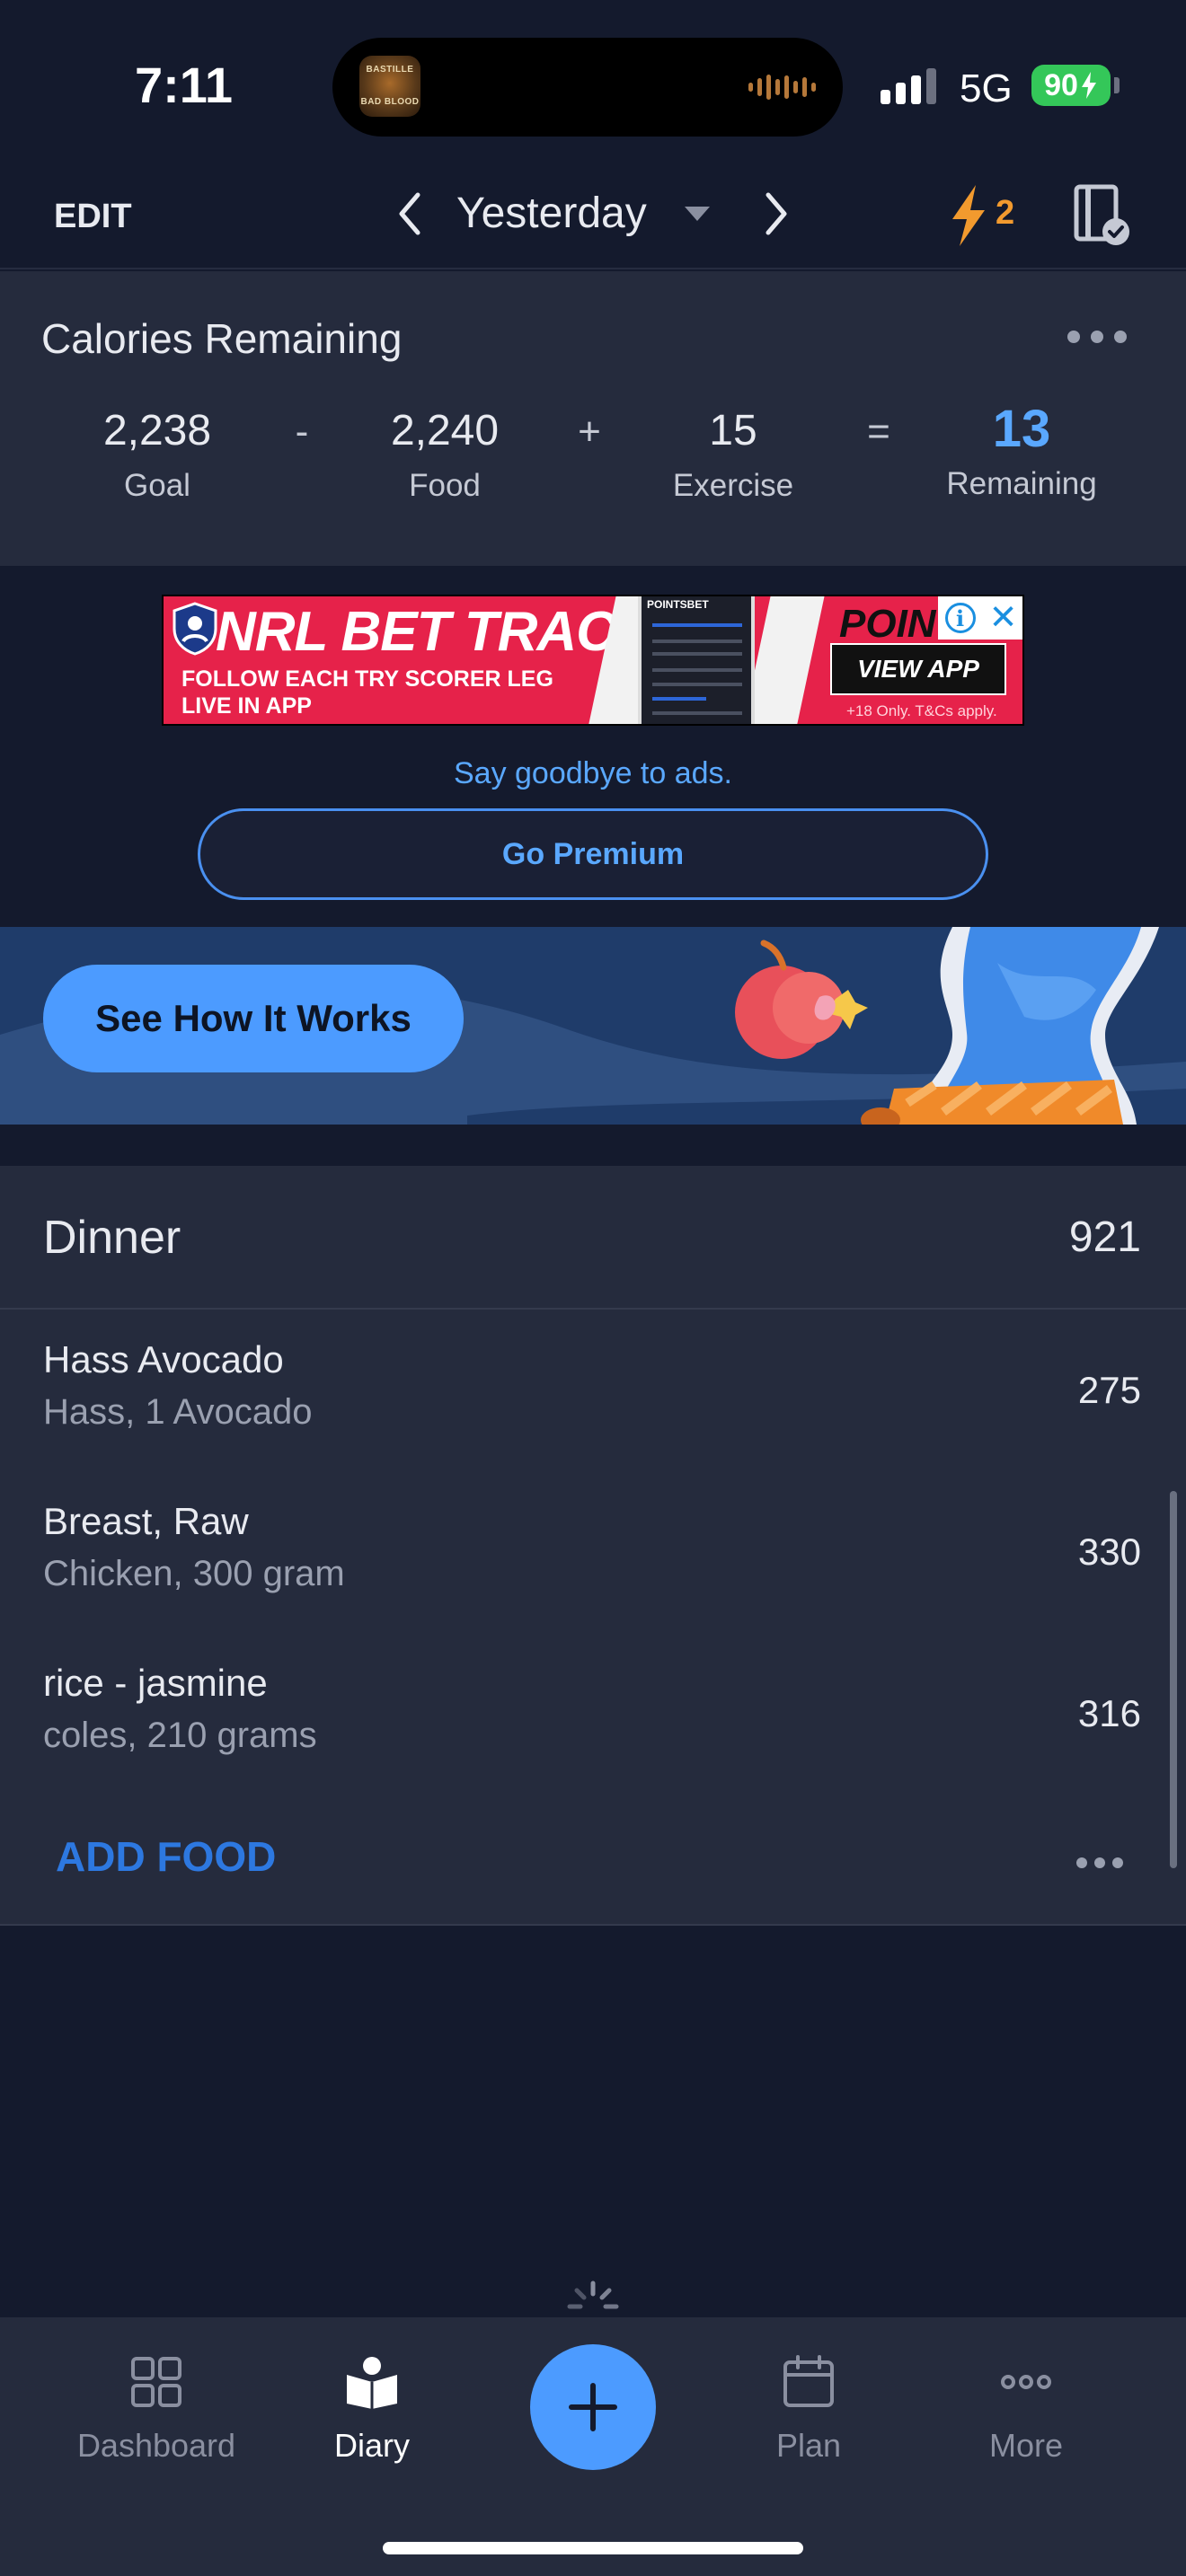  I want to click on equals-operator: =, so click(878, 432).